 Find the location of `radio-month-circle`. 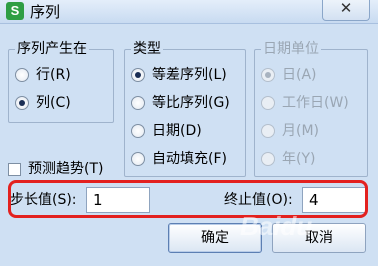

radio-month-circle is located at coordinates (268, 131).